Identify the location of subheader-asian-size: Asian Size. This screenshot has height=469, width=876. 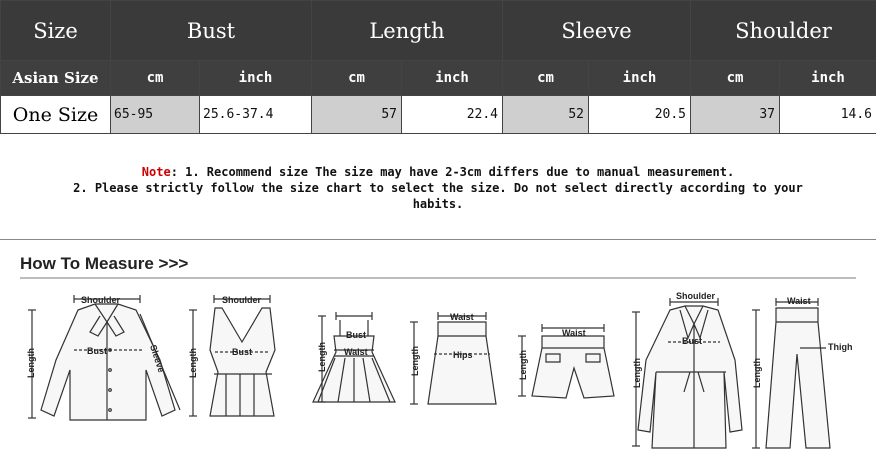
(55, 78).